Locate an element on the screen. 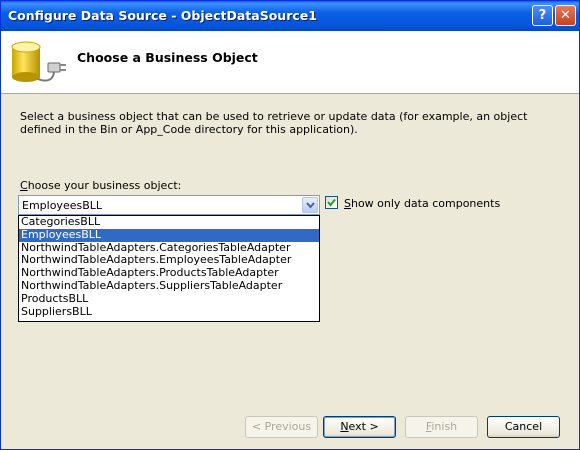  previous-label: < Previous is located at coordinates (281, 426).